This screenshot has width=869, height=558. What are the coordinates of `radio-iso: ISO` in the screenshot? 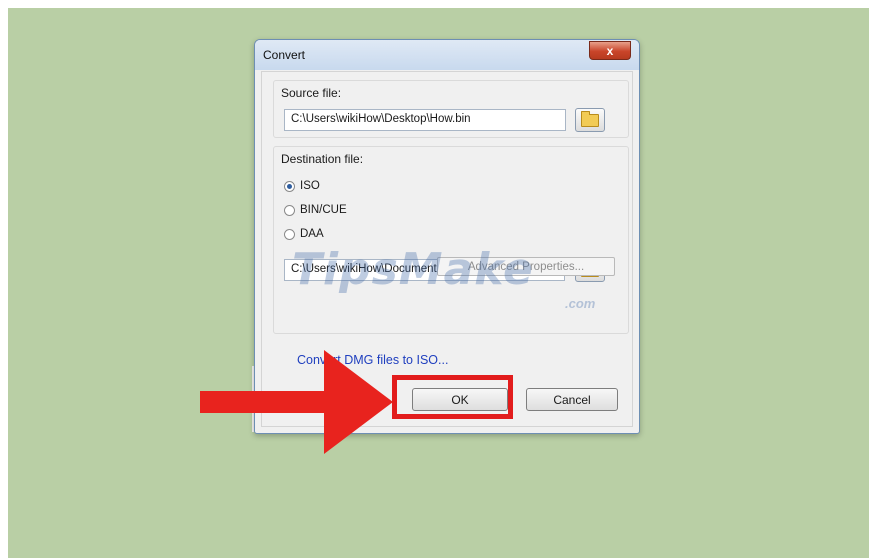 It's located at (302, 186).